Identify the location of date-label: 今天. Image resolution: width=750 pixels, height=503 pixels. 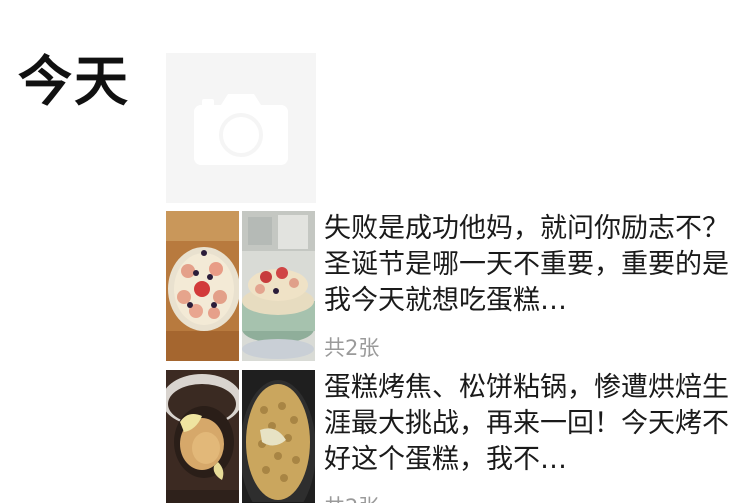
(74, 81).